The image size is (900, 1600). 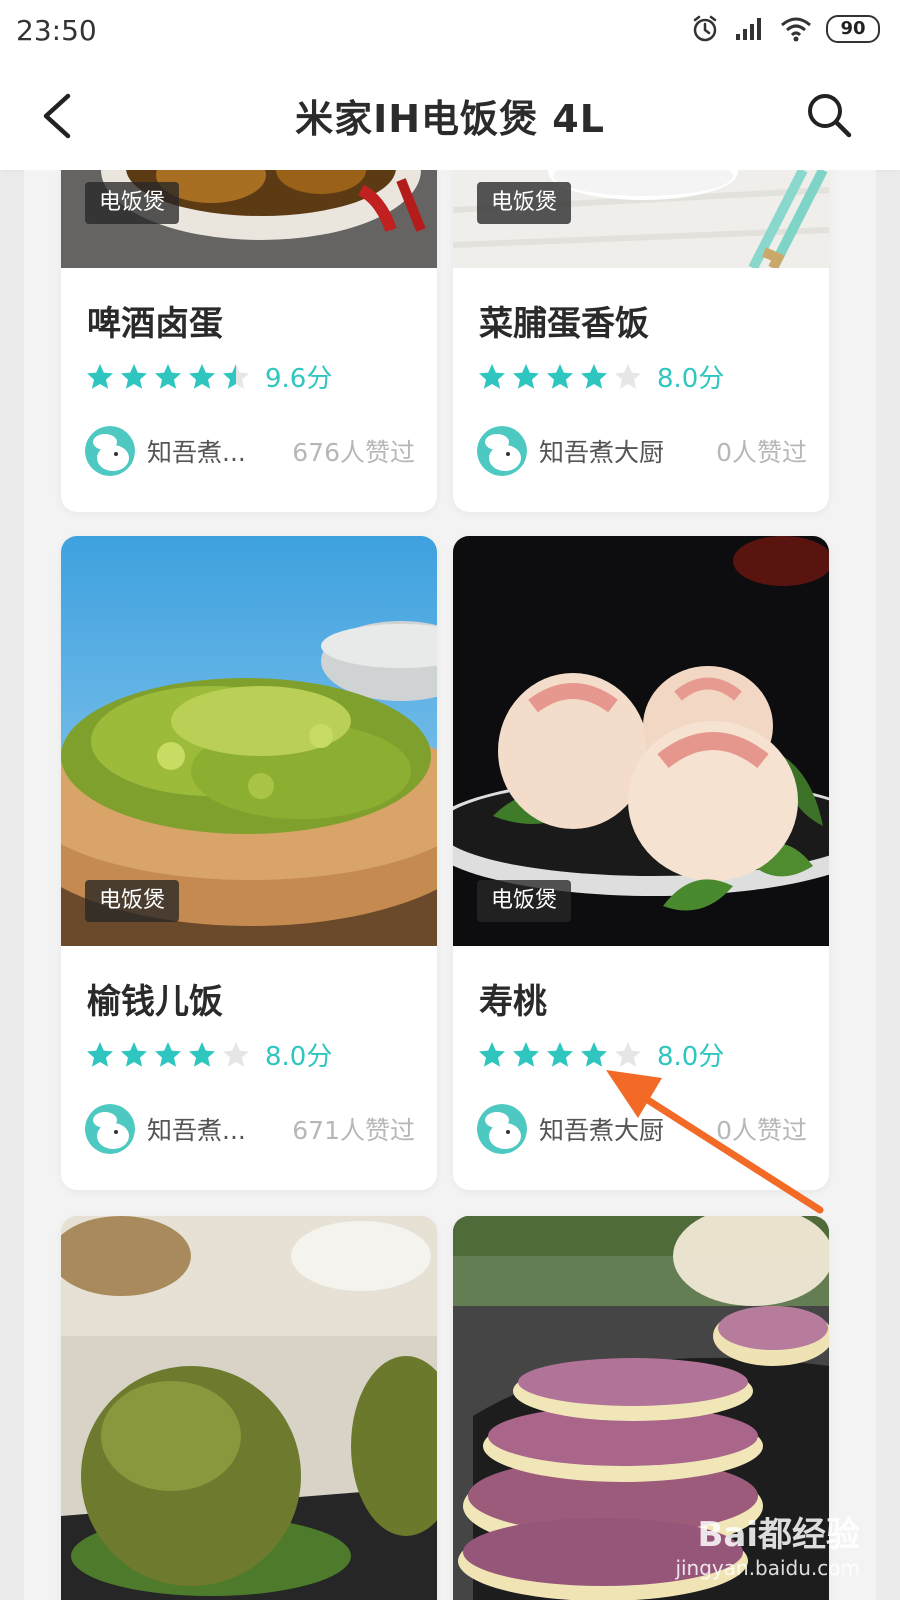 What do you see at coordinates (56, 30) in the screenshot?
I see `status-time: 23:50` at bounding box center [56, 30].